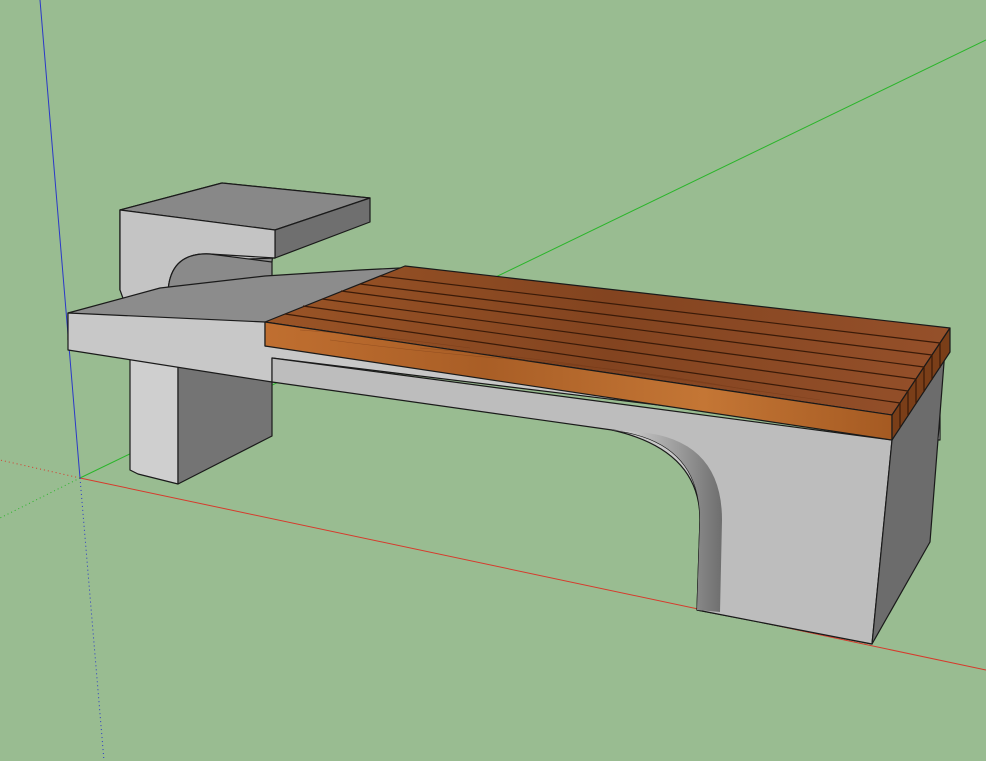 This screenshot has width=986, height=761. I want to click on leg-front-face, so click(154, 418).